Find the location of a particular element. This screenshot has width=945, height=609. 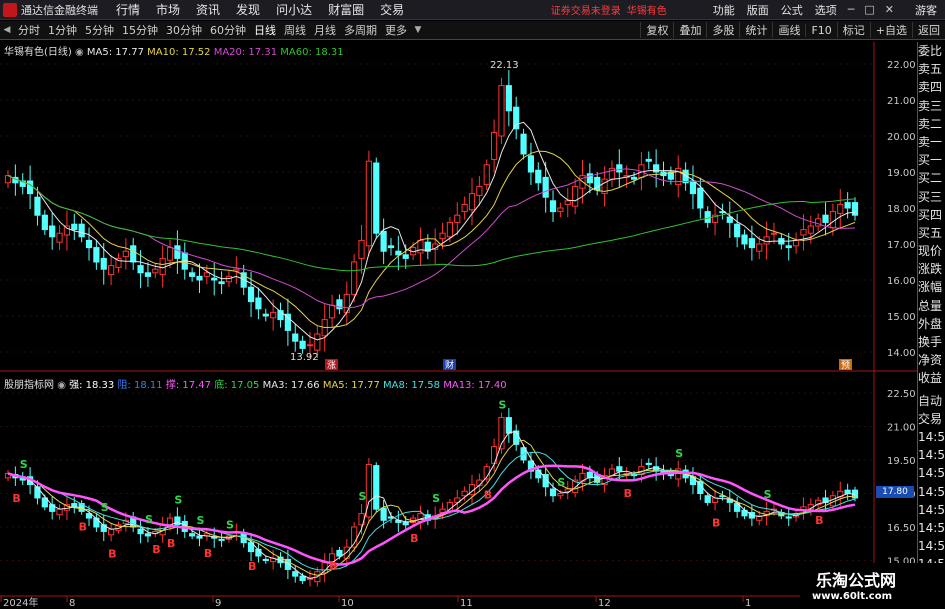

sidebar-outer: 外盘 is located at coordinates (931, 324).